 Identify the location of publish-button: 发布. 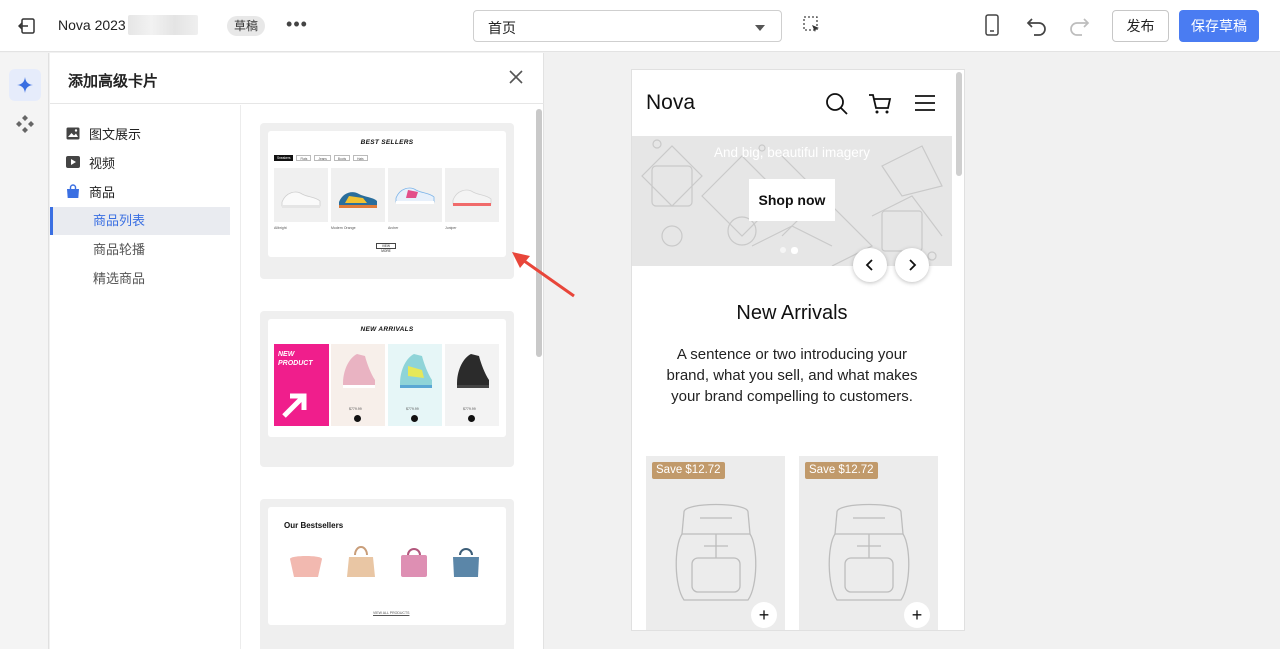
(1140, 26).